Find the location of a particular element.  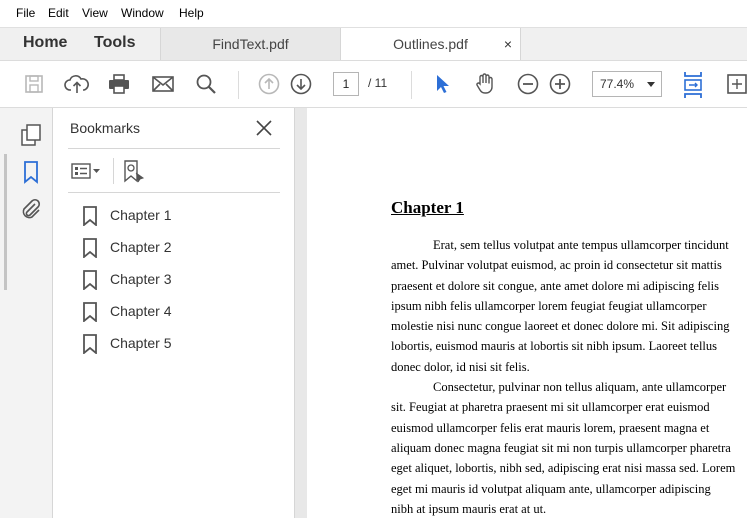

left-rail is located at coordinates (26, 313).